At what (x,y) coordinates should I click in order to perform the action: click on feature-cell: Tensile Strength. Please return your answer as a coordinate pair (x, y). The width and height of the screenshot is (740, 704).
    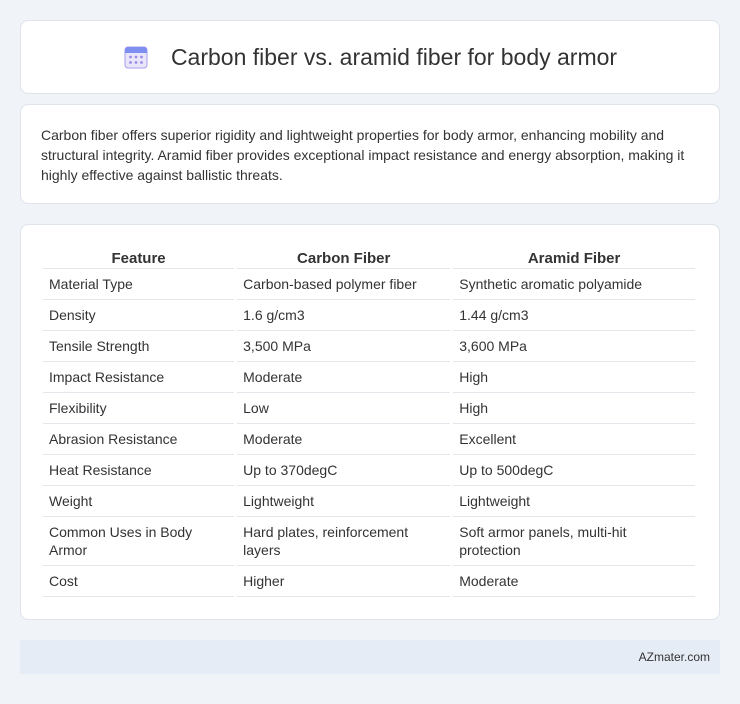
    Looking at the image, I should click on (139, 346).